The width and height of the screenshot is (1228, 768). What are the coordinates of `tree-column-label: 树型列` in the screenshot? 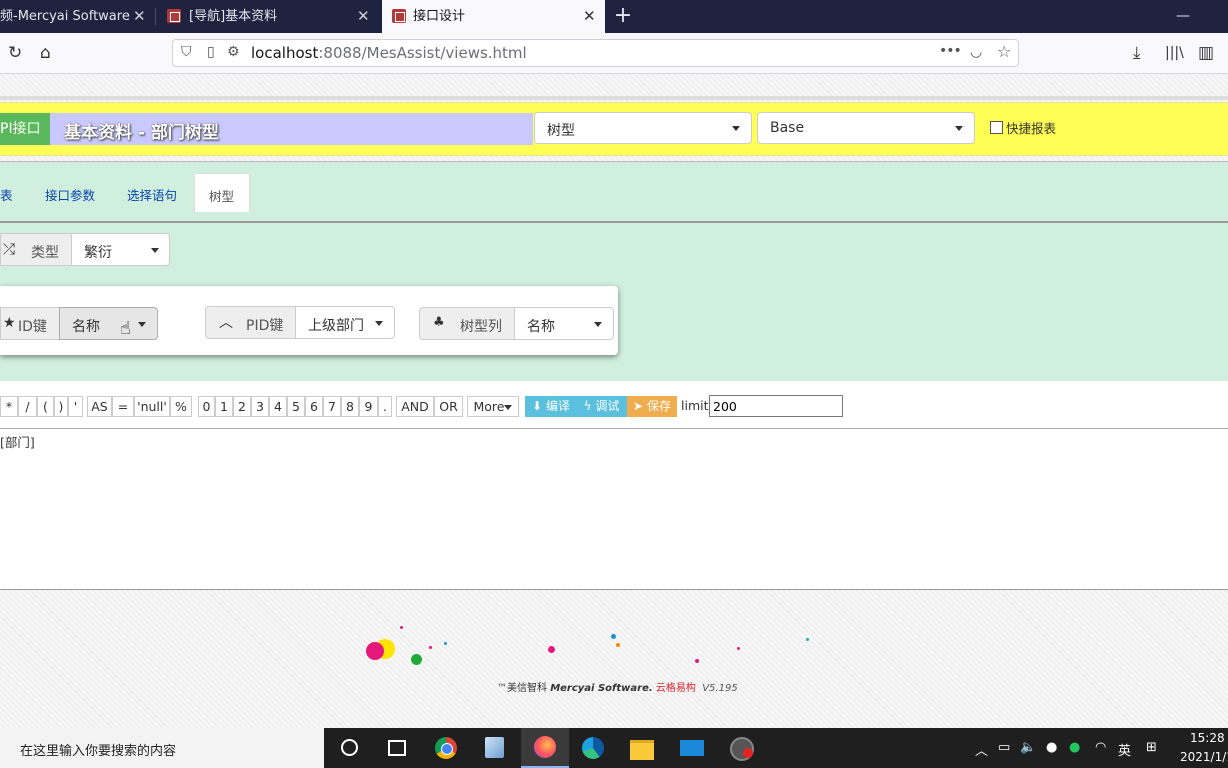 It's located at (481, 327).